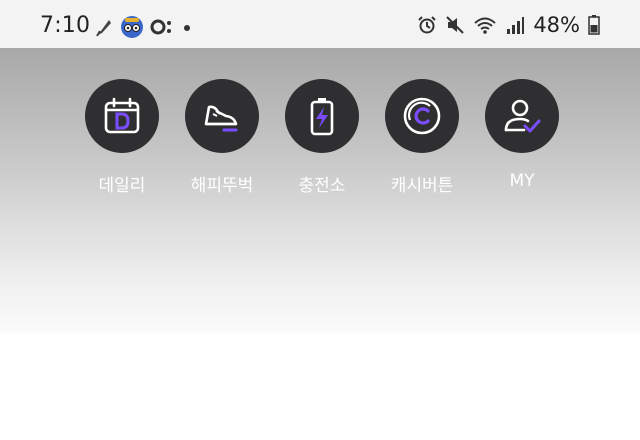 The image size is (640, 440). Describe the element at coordinates (320, 24) in the screenshot. I see `status-bar: 7:10 48%` at that location.